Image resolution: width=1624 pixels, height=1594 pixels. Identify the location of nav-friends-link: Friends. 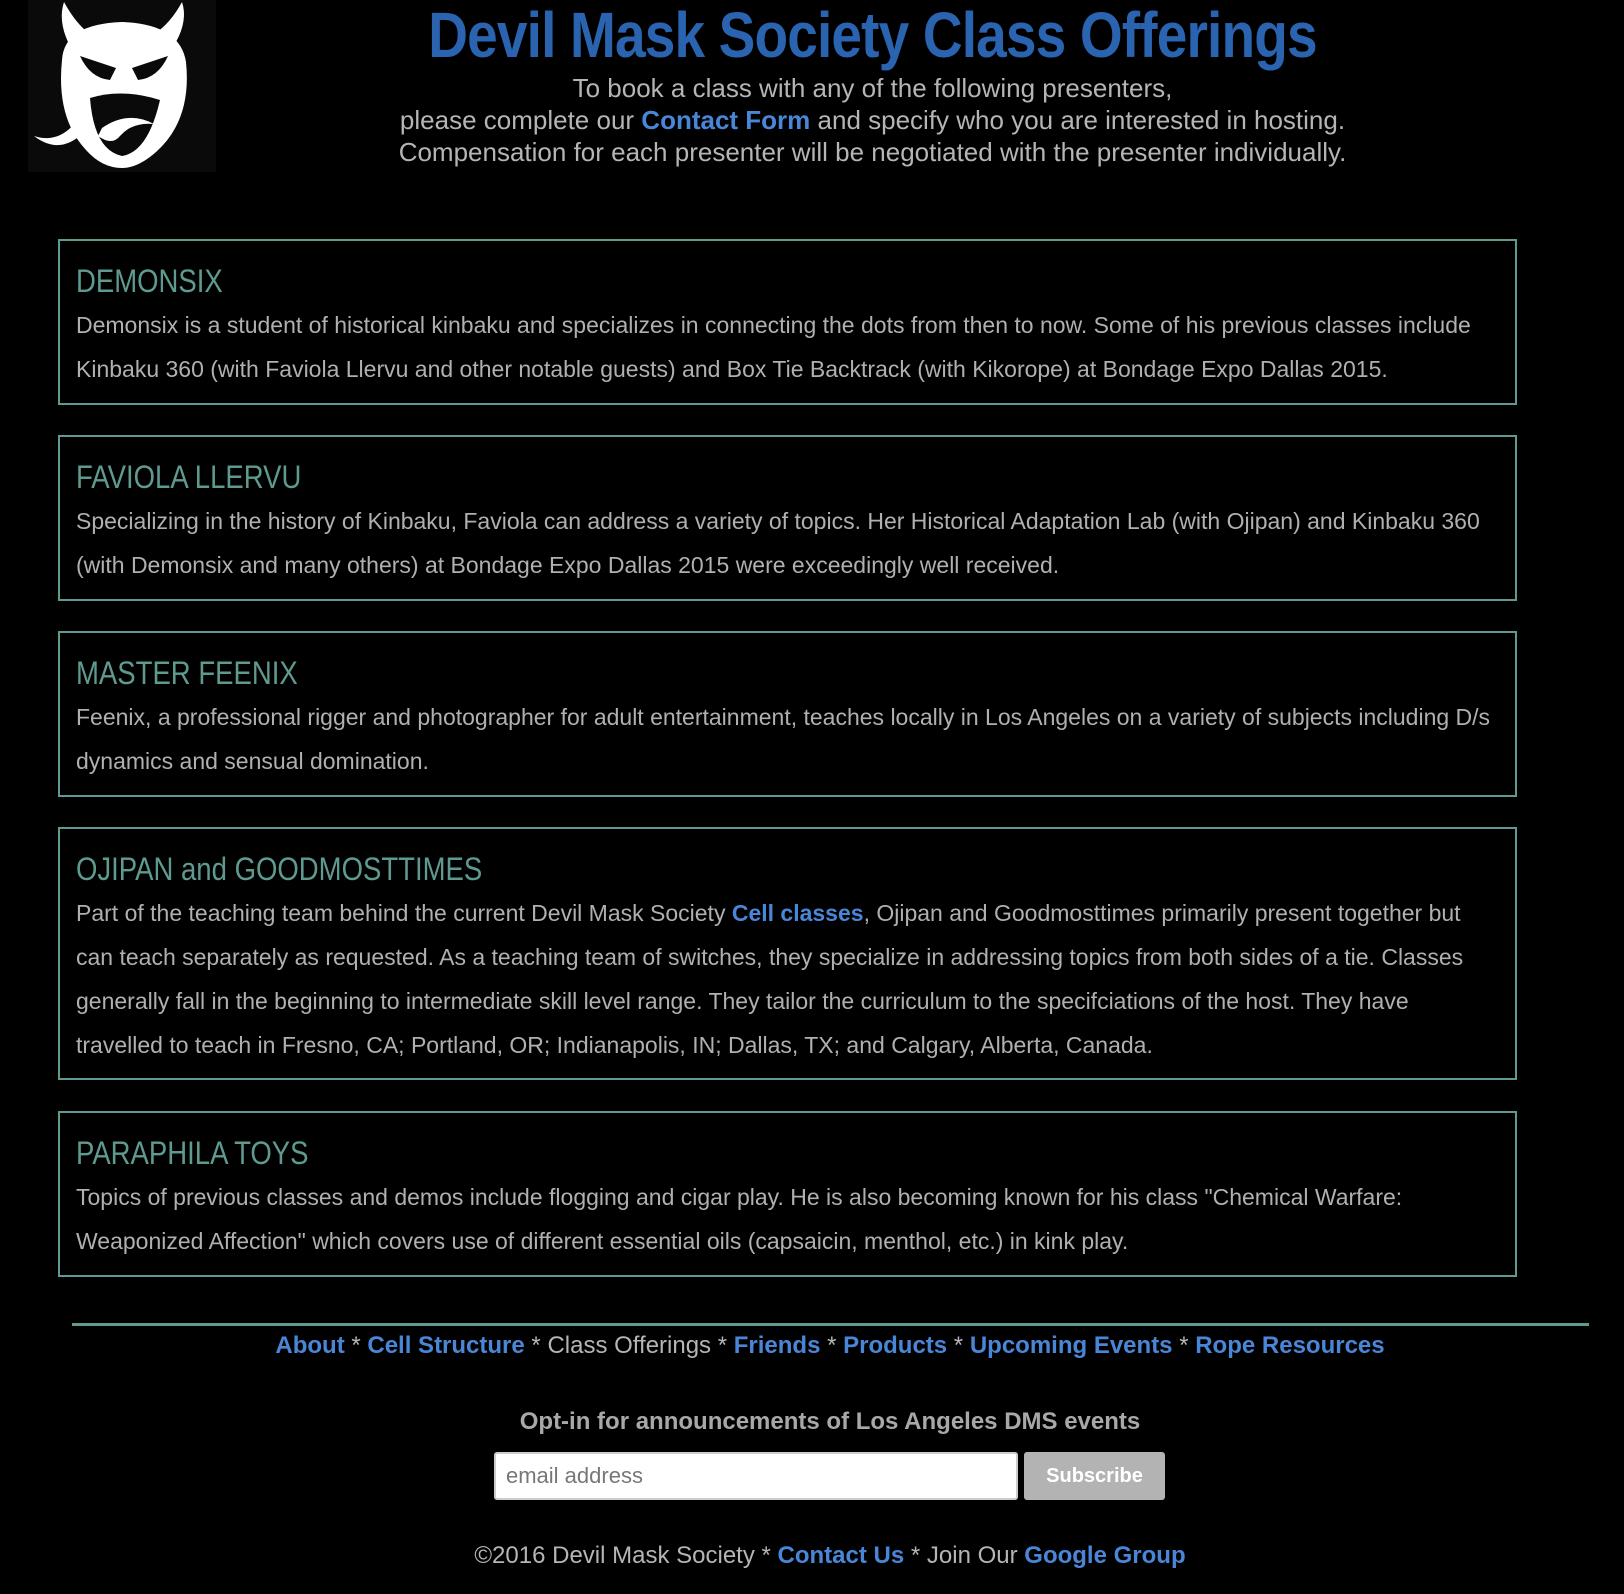
(777, 1345).